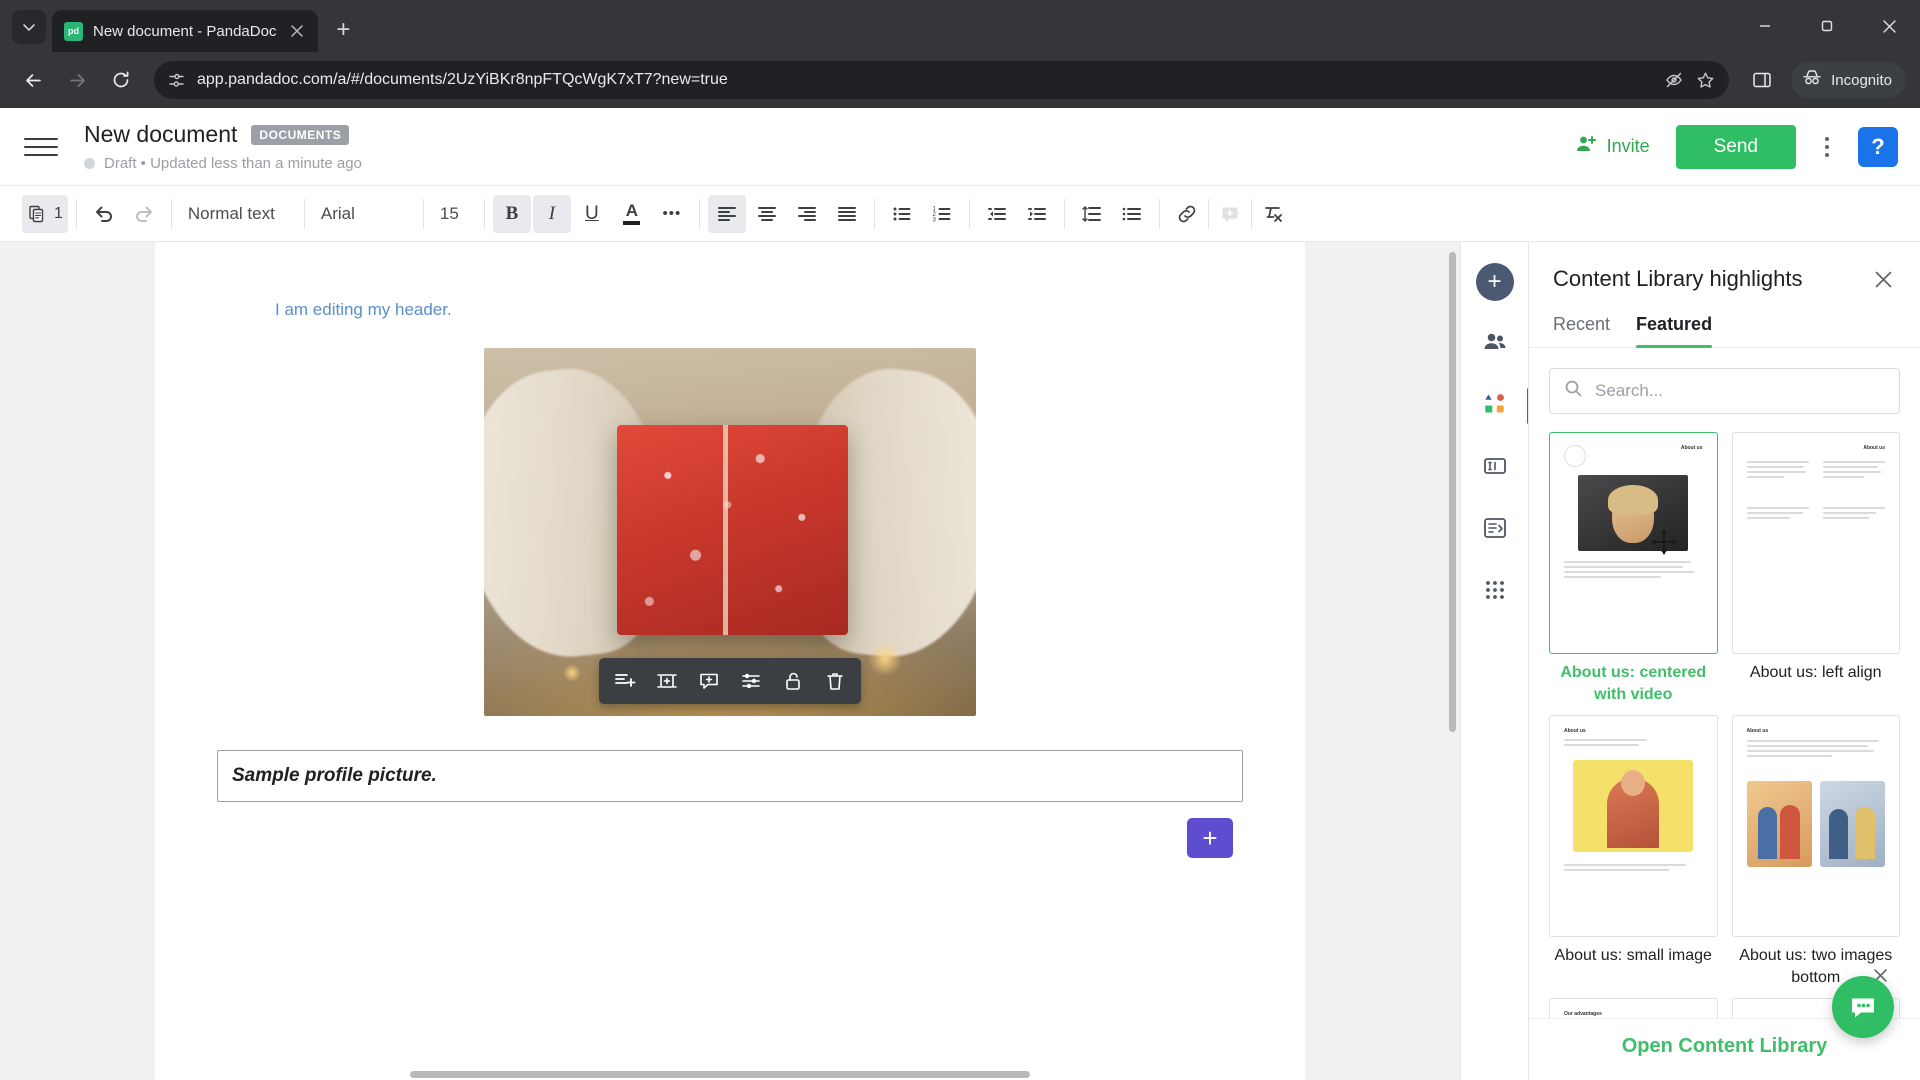 This screenshot has height=1080, width=1920. Describe the element at coordinates (1501, 406) in the screenshot. I see `sidebar-item-content-library` at that location.